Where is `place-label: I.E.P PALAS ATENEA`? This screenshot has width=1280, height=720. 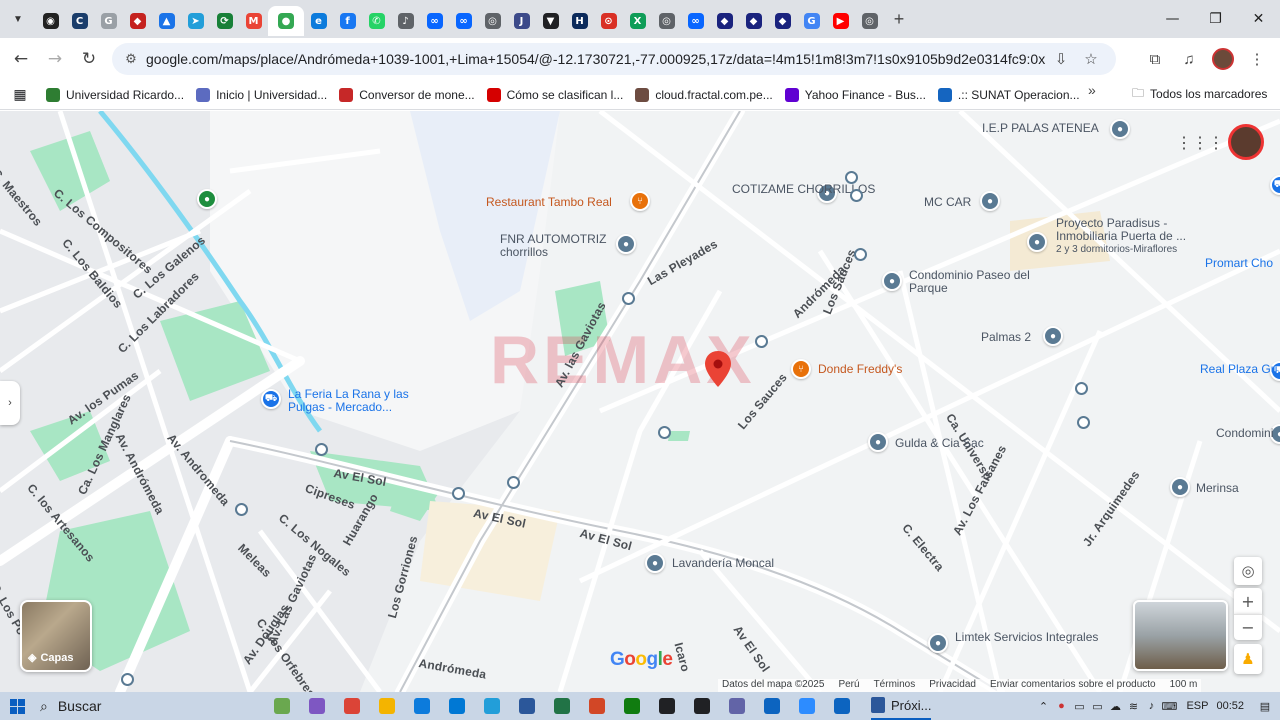
place-label: I.E.P PALAS ATENEA is located at coordinates (1040, 128).